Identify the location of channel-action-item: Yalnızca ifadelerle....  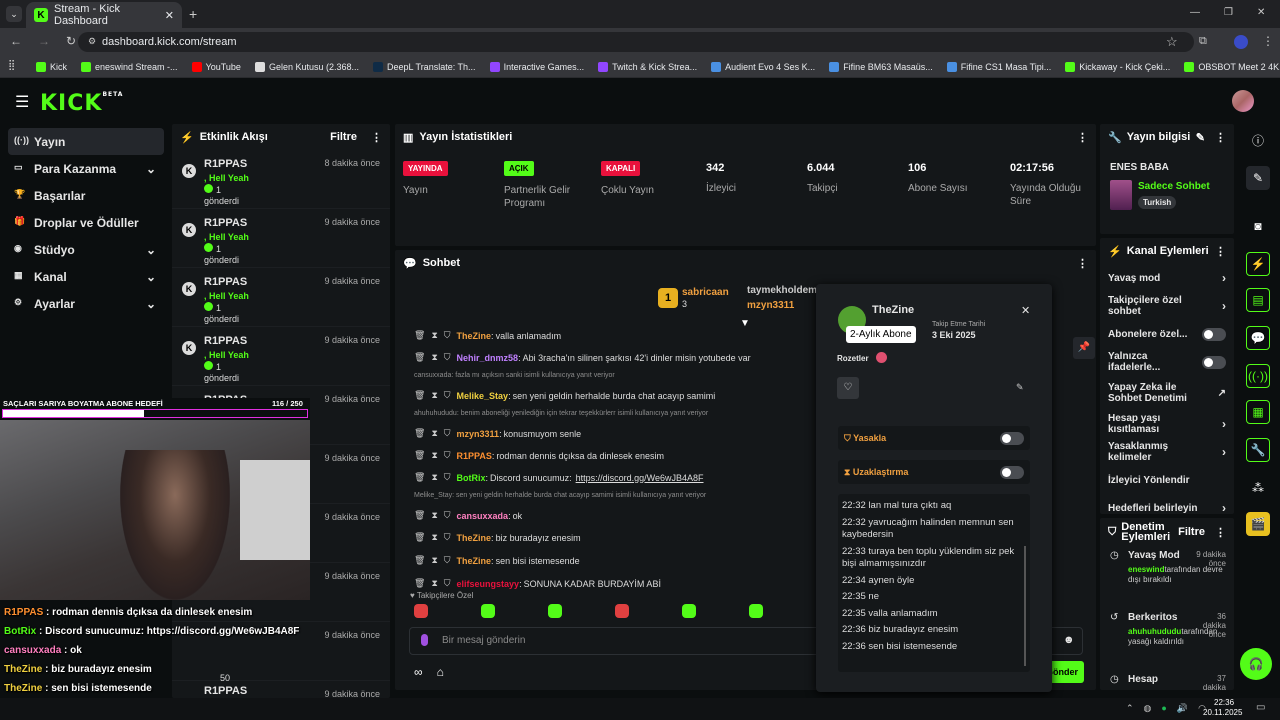
(1167, 362).